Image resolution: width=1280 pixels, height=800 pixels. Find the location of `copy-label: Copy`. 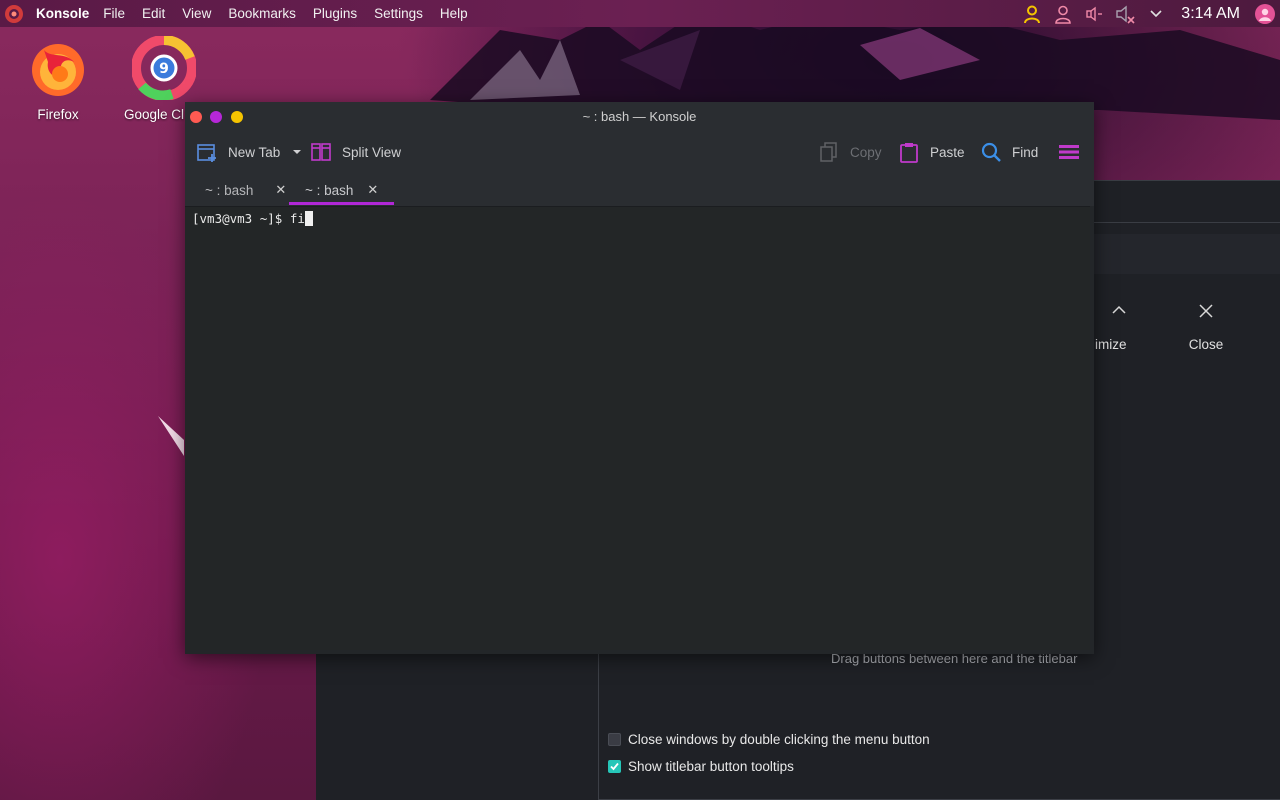

copy-label: Copy is located at coordinates (866, 152).